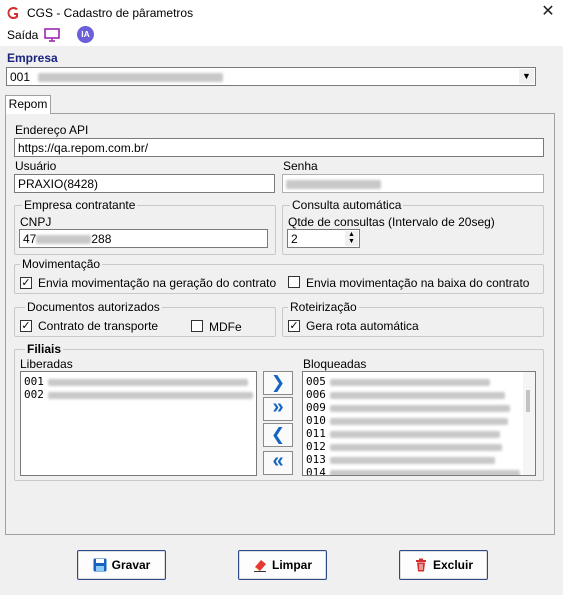 This screenshot has height=595, width=563. What do you see at coordinates (278, 383) in the screenshot?
I see `move-one-right-button: ❯` at bounding box center [278, 383].